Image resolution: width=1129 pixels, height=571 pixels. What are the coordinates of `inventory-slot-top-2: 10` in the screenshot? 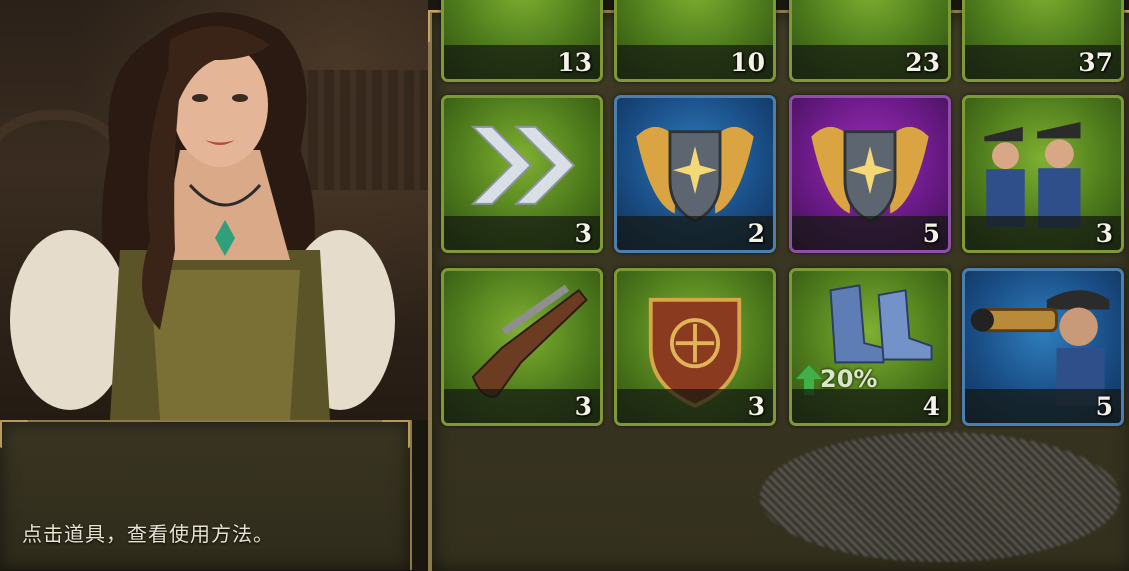 It's located at (695, 41).